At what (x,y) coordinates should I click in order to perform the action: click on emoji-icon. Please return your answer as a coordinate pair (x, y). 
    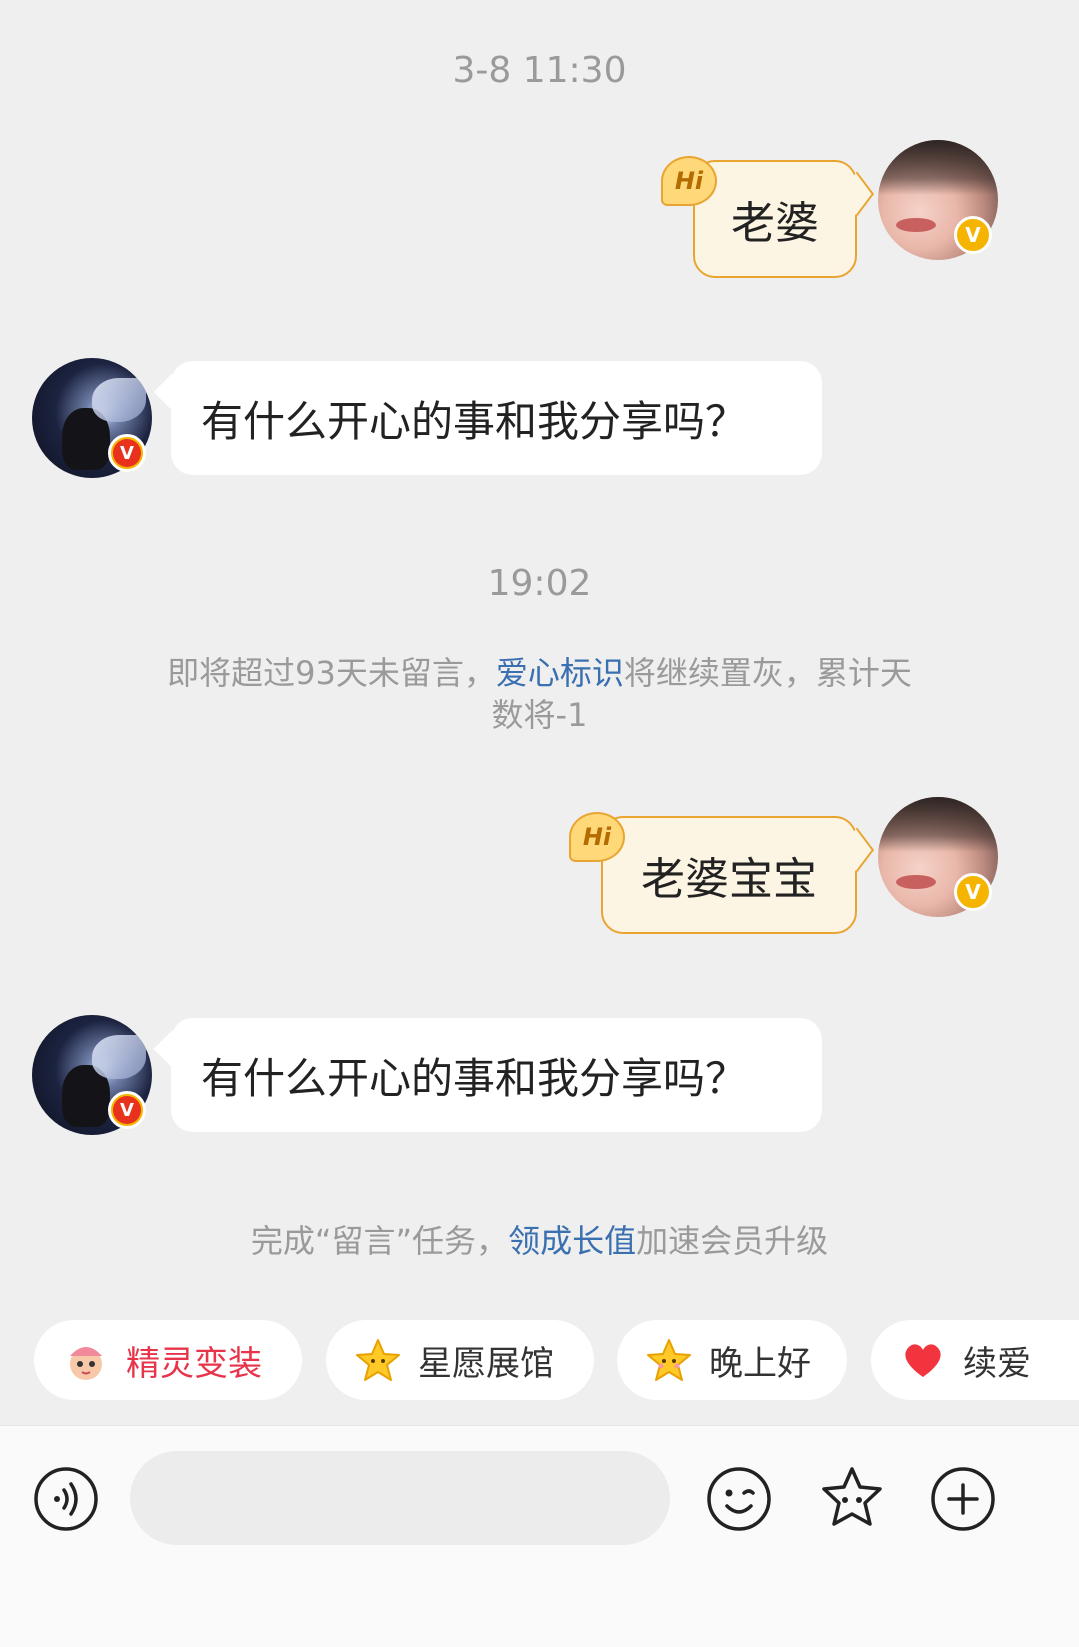
    Looking at the image, I should click on (739, 1499).